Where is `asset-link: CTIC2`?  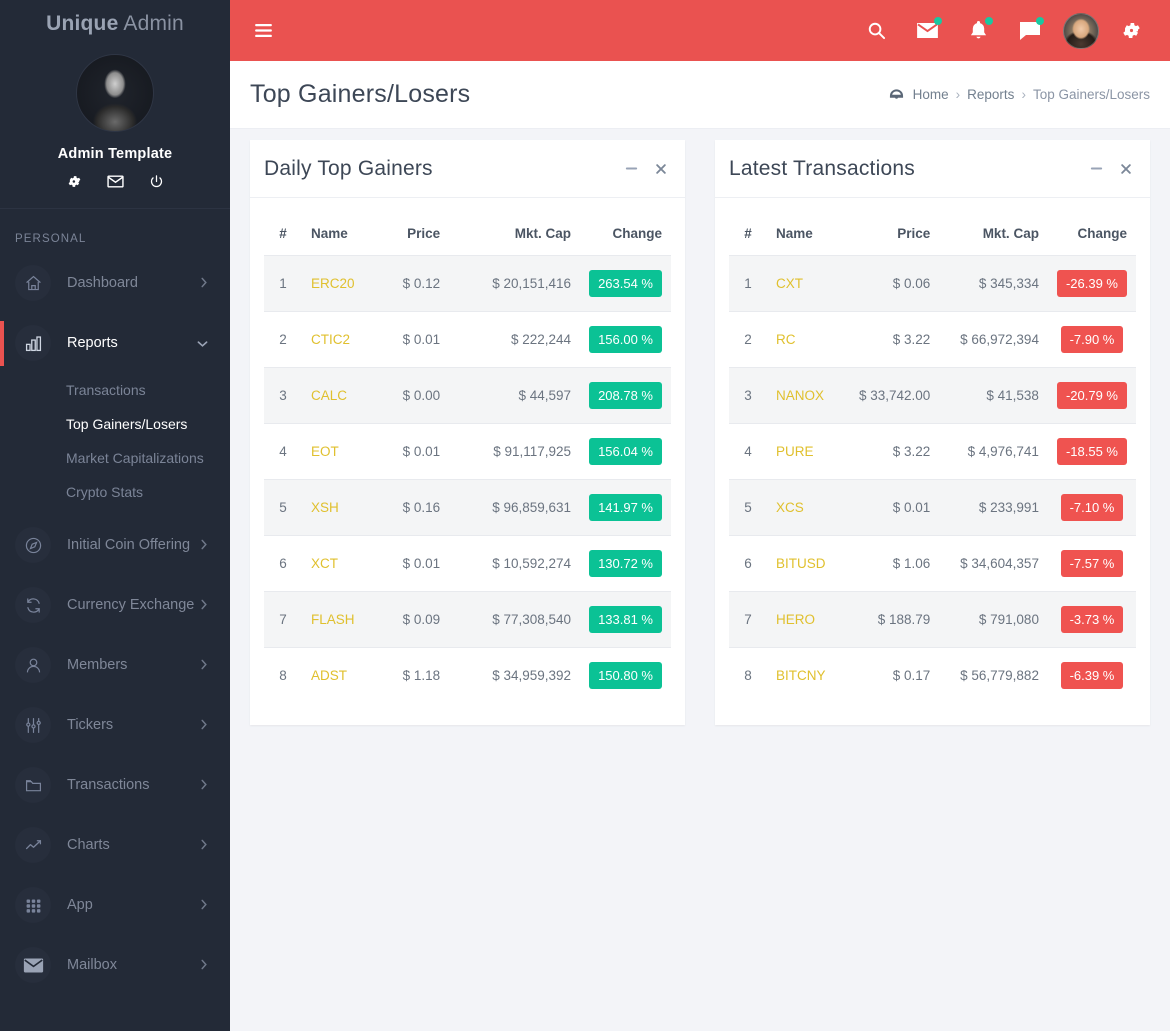
asset-link: CTIC2 is located at coordinates (330, 339).